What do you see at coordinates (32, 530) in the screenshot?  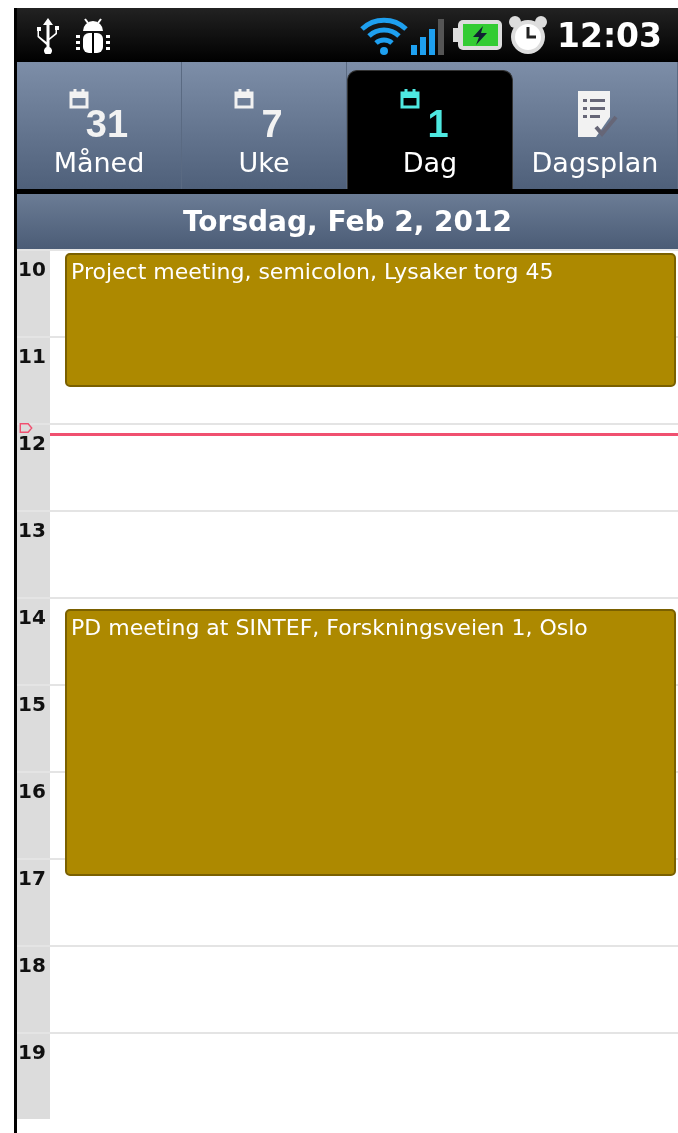 I see `hour-label: 13` at bounding box center [32, 530].